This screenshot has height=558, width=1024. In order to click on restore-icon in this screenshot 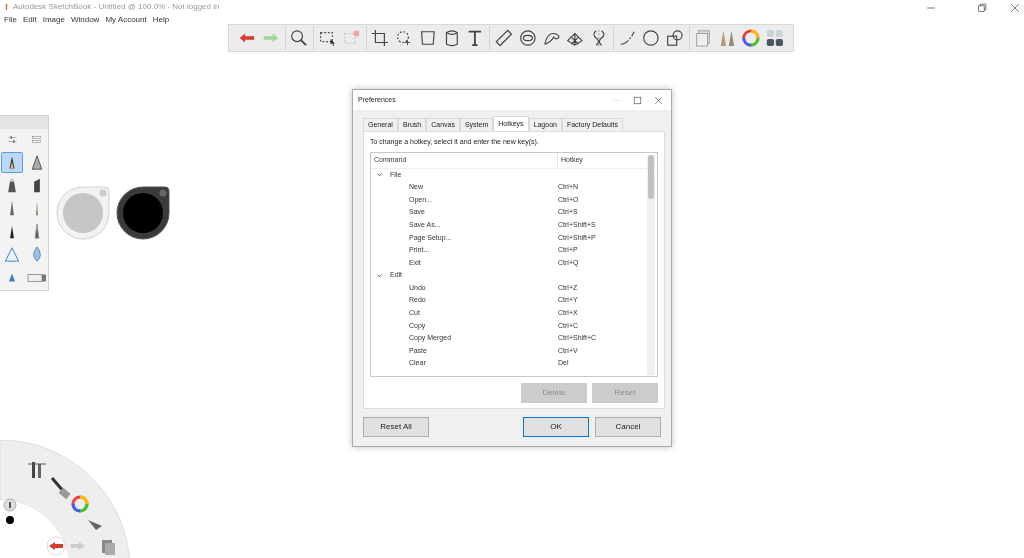, I will do `click(982, 8)`.